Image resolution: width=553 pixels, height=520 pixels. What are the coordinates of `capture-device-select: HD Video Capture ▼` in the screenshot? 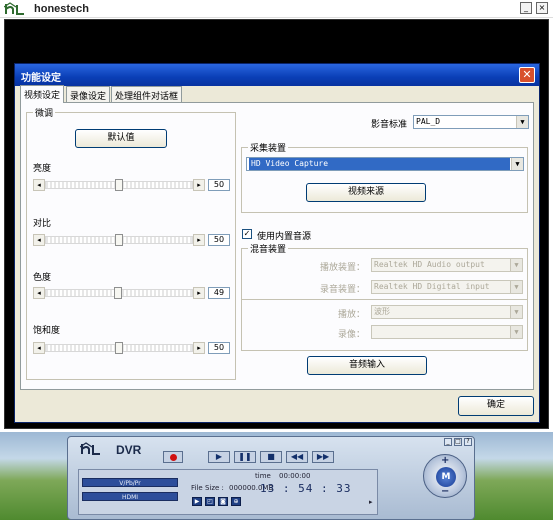 It's located at (385, 164).